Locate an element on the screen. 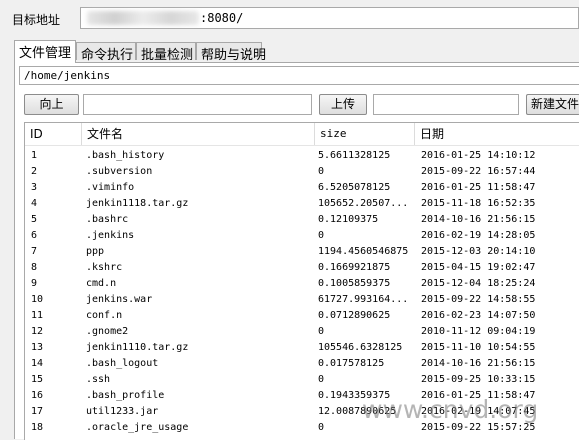 This screenshot has height=440, width=579. row-id: 11 is located at coordinates (37, 315).